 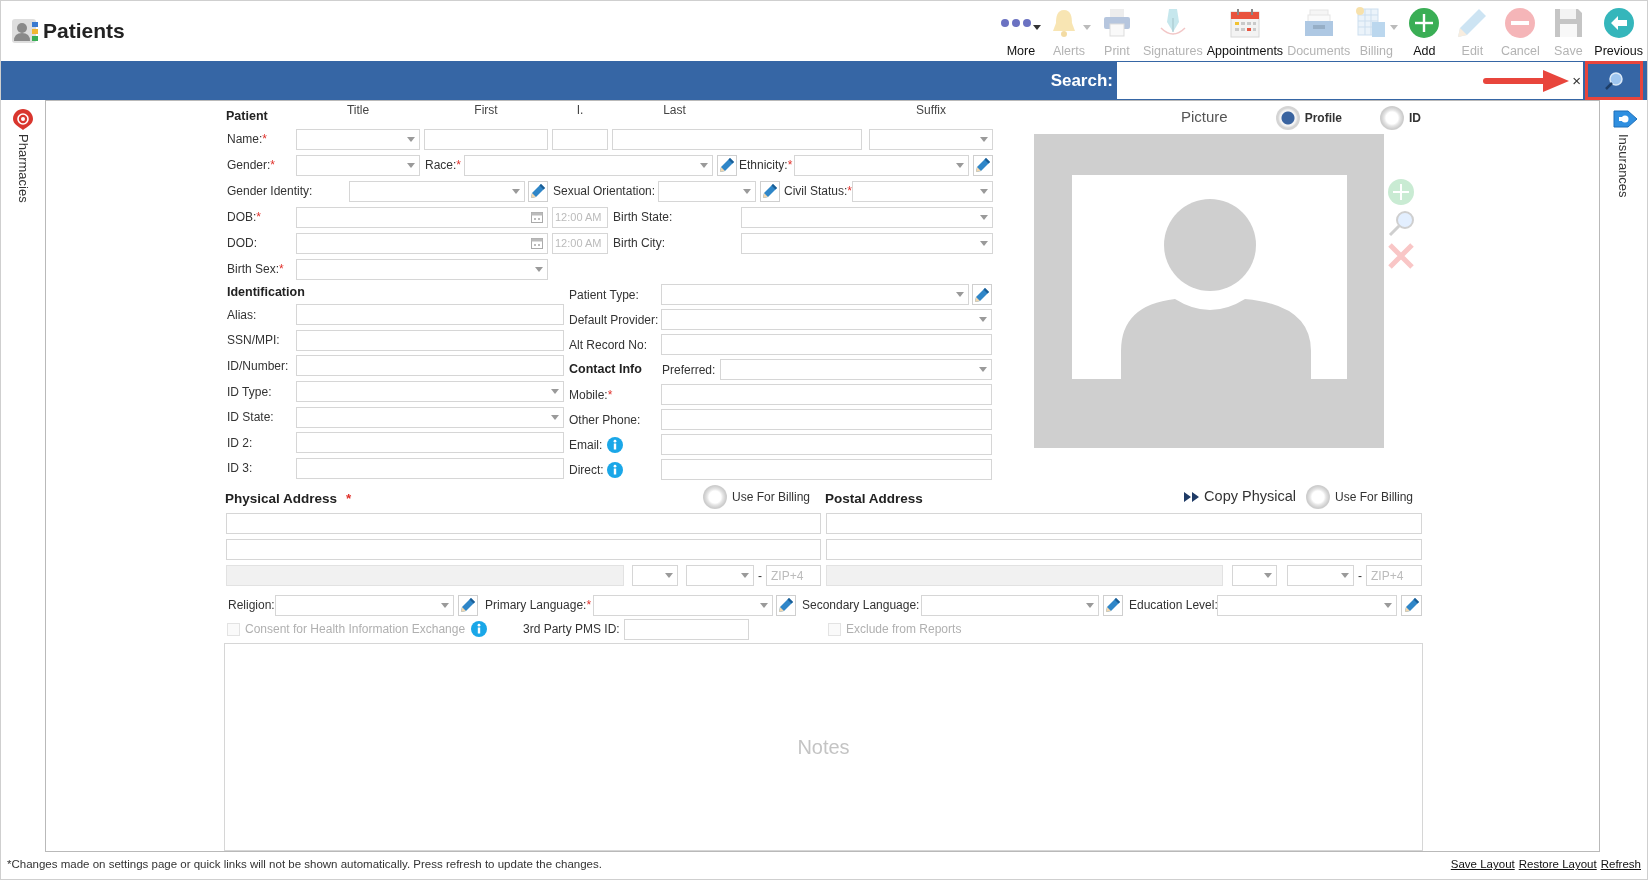 What do you see at coordinates (1240, 496) in the screenshot?
I see `copy-button: Copy Physical` at bounding box center [1240, 496].